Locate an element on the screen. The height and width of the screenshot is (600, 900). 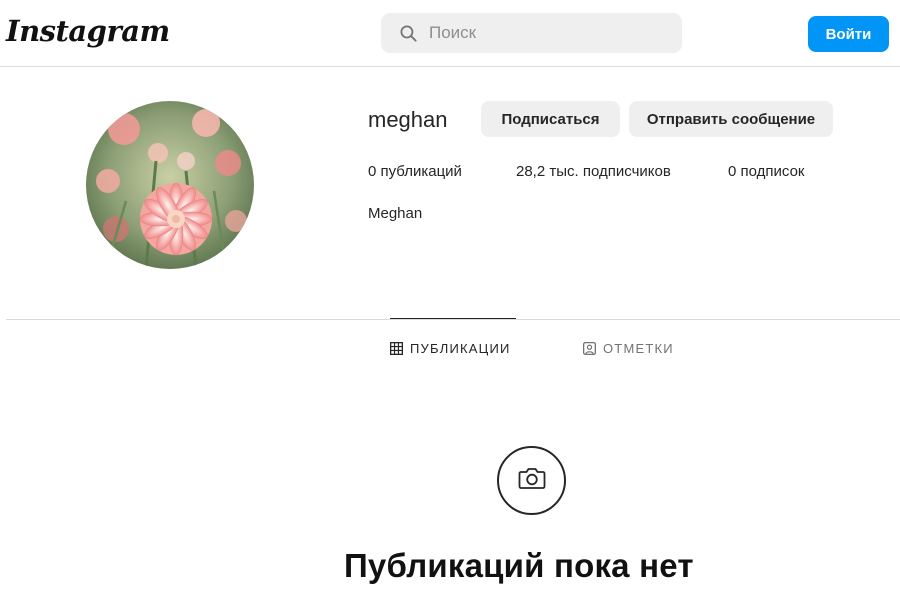
active-tab-indicator is located at coordinates (453, 318).